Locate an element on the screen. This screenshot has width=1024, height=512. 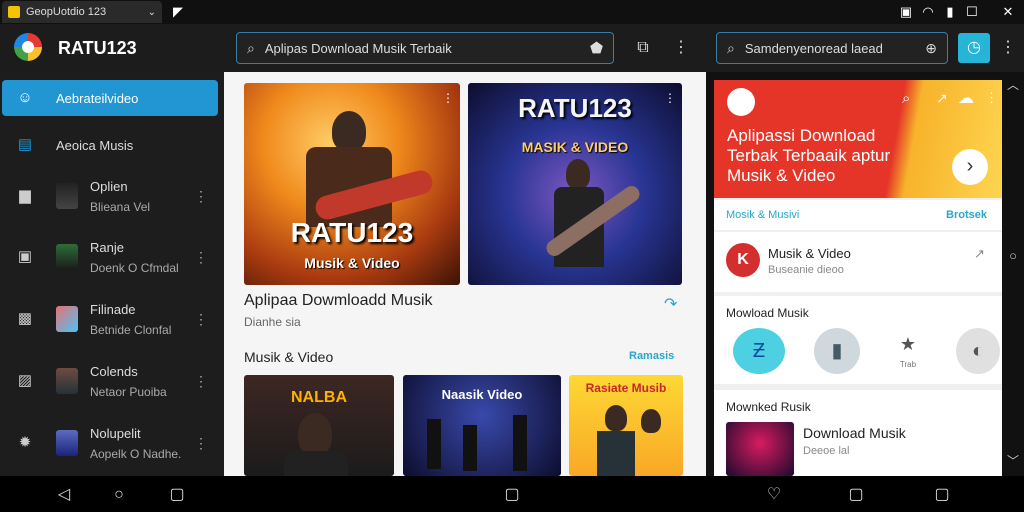
app-badge: K is located at coordinates (743, 260).